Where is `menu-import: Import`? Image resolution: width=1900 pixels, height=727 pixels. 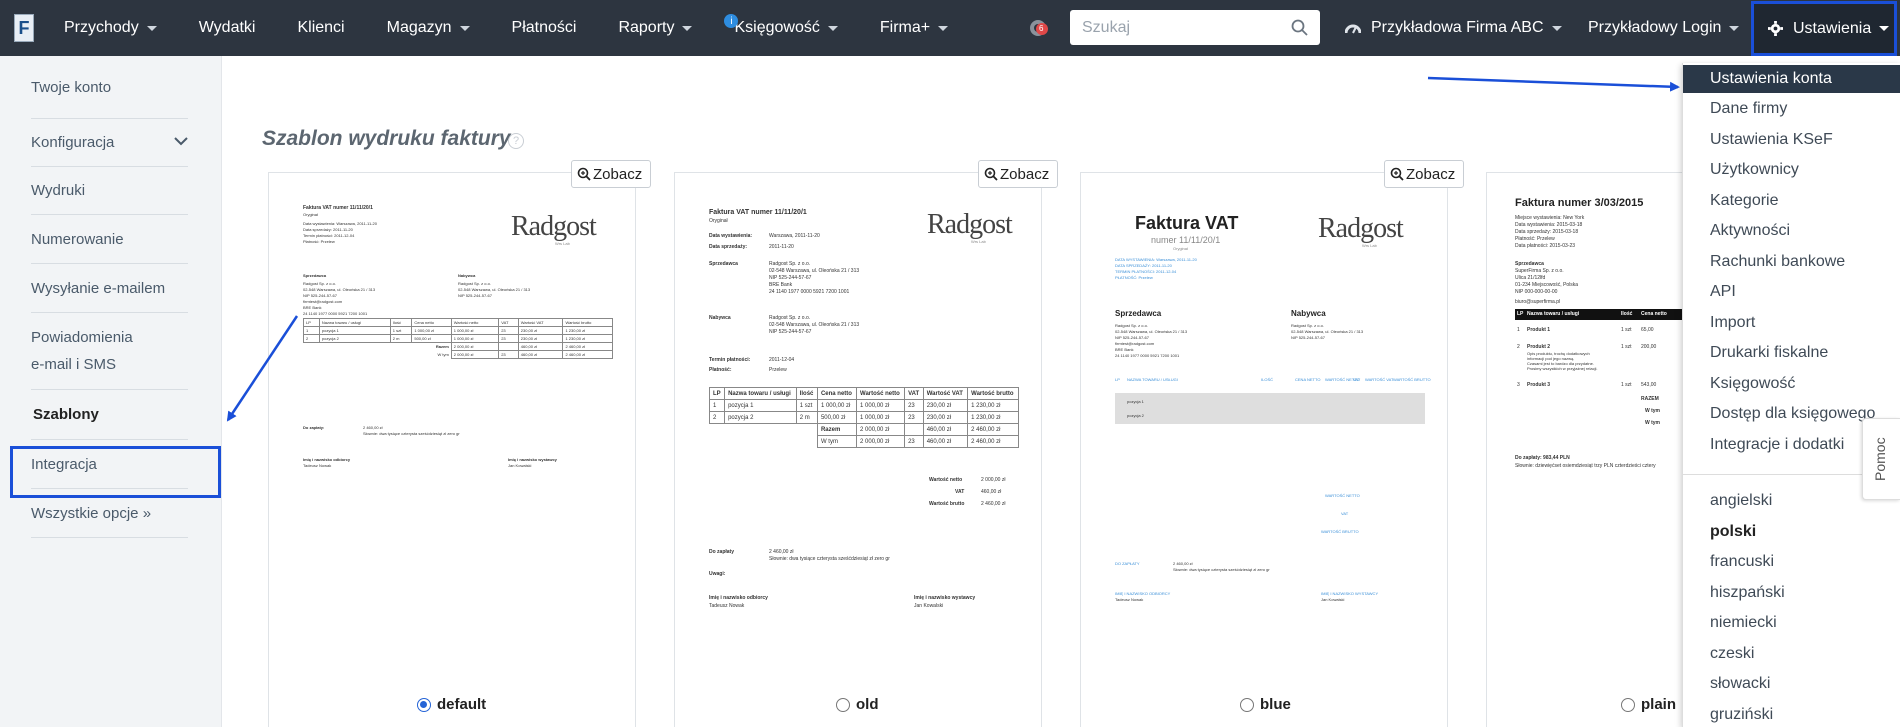
menu-import: Import is located at coordinates (1791, 323).